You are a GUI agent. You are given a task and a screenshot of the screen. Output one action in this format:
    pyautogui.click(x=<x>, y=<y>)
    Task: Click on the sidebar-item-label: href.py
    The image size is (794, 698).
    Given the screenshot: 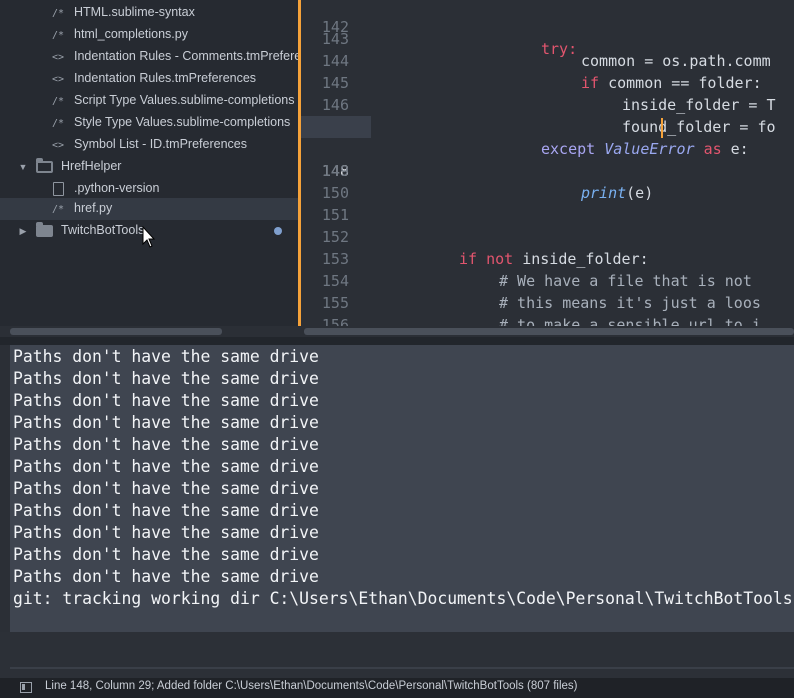 What is the action you would take?
    pyautogui.click(x=93, y=208)
    